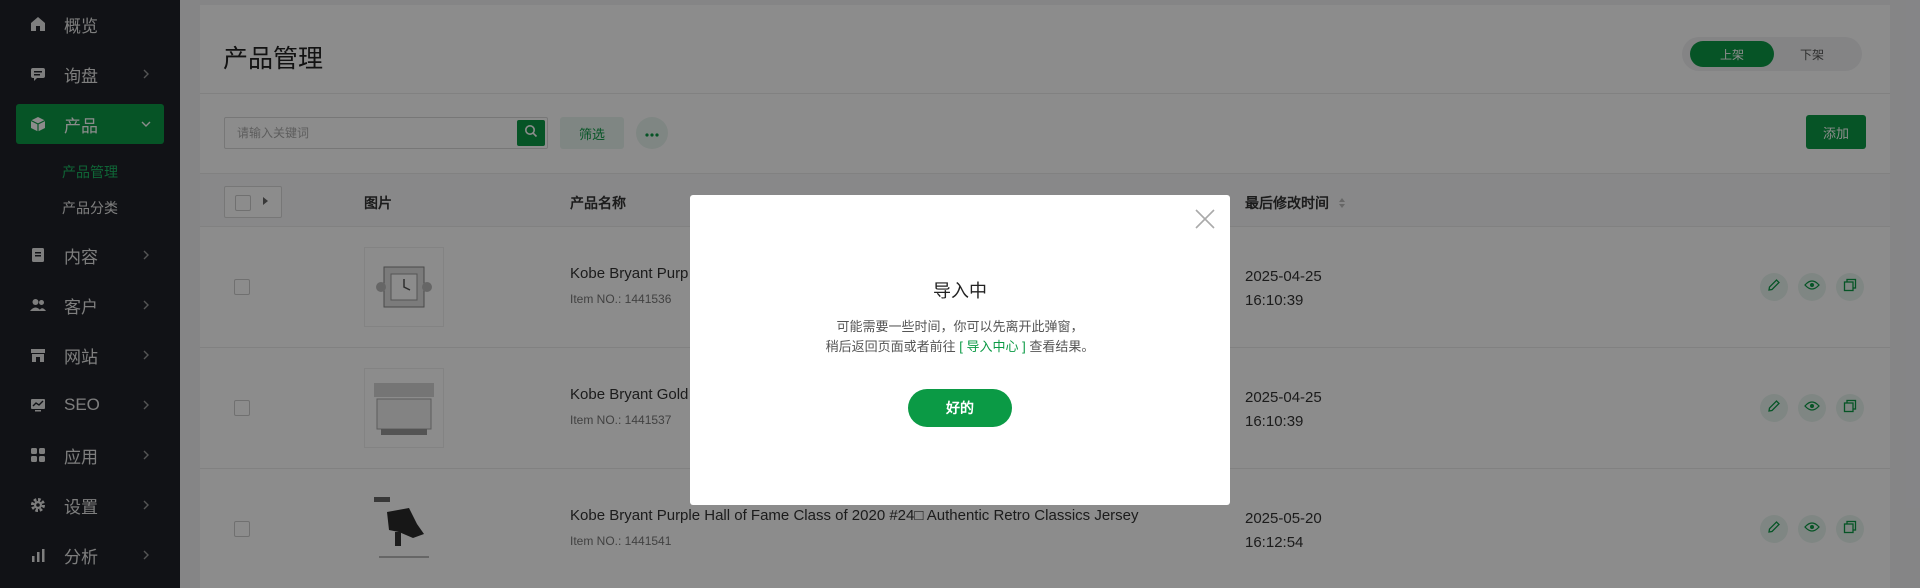 The image size is (1920, 588). What do you see at coordinates (960, 408) in the screenshot?
I see `ok-button: 好的` at bounding box center [960, 408].